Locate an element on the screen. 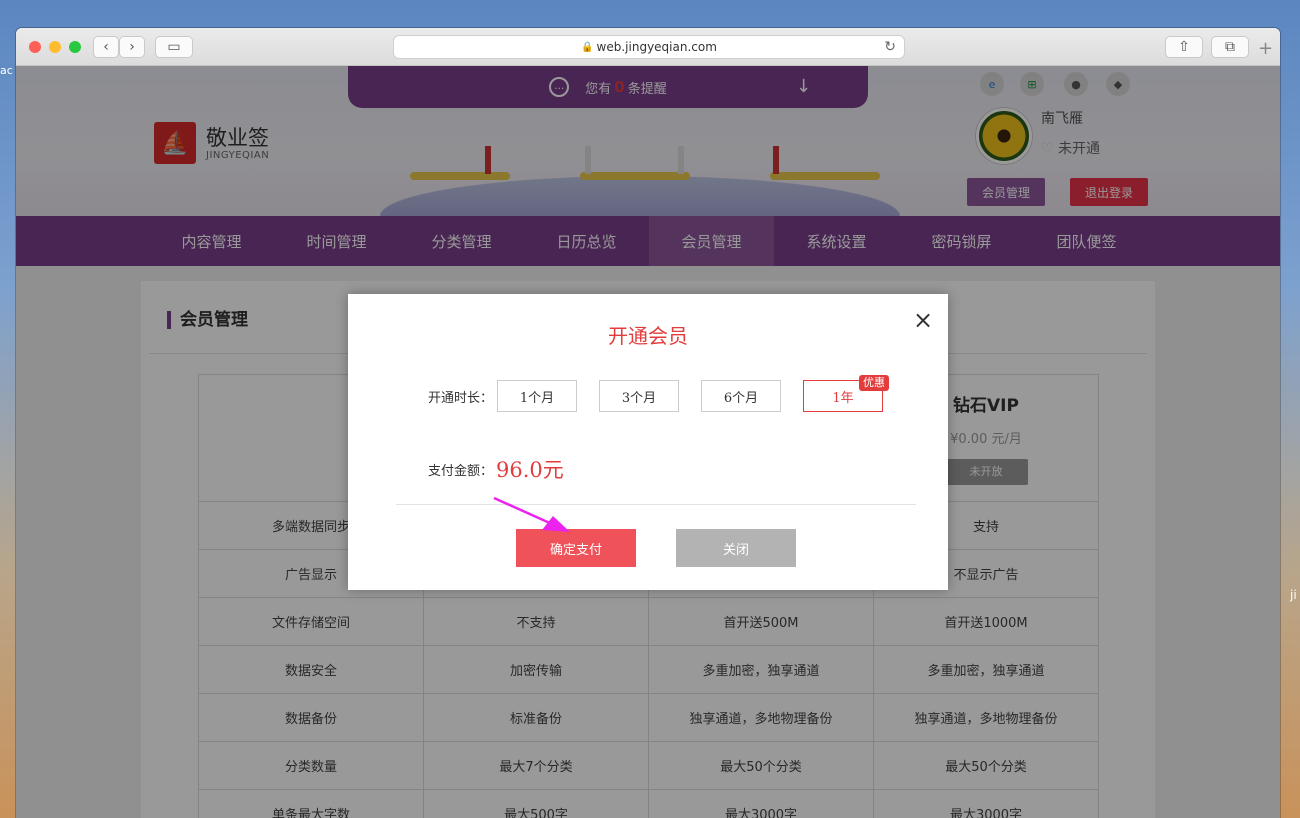 The image size is (1300, 818). sidebar-icon: ▭ is located at coordinates (174, 47).